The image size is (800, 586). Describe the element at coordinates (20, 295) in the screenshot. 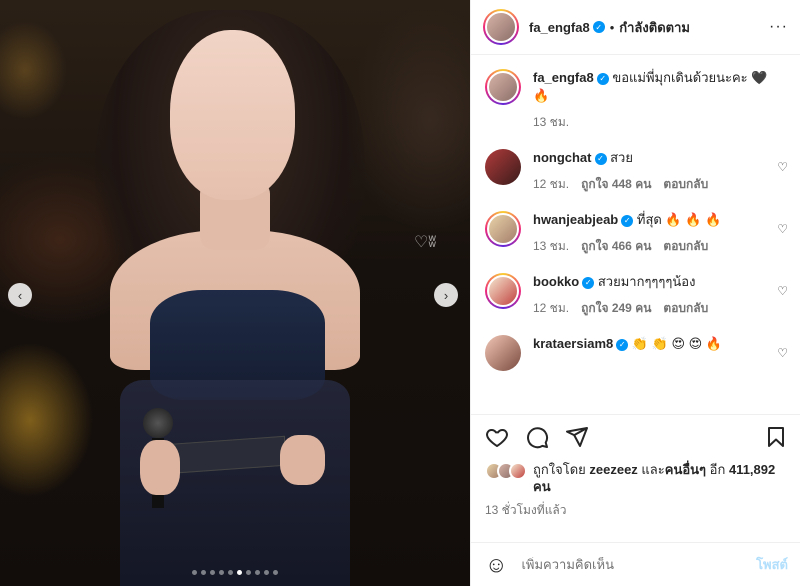

I see `previous-slide-button: ‹` at that location.